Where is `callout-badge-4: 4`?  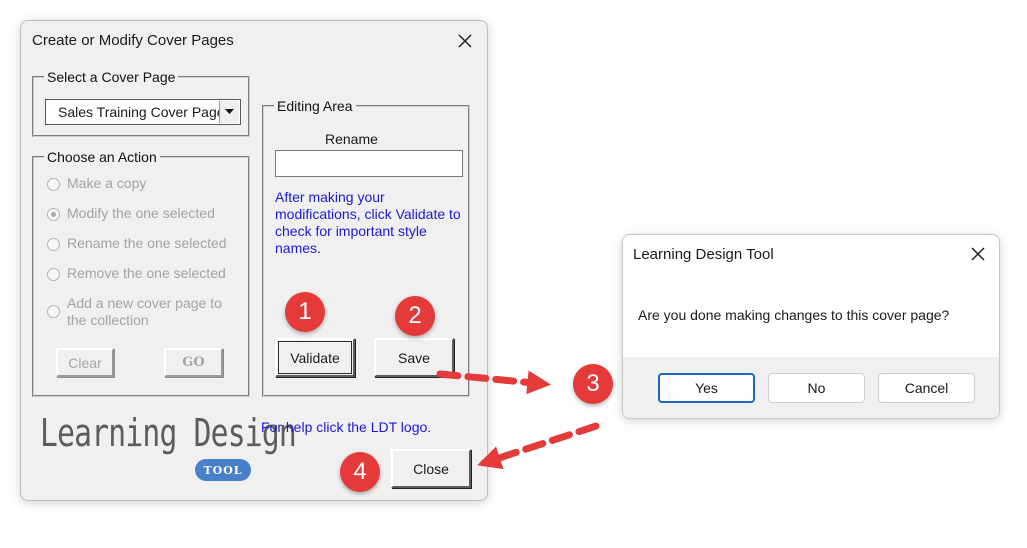
callout-badge-4: 4 is located at coordinates (360, 472).